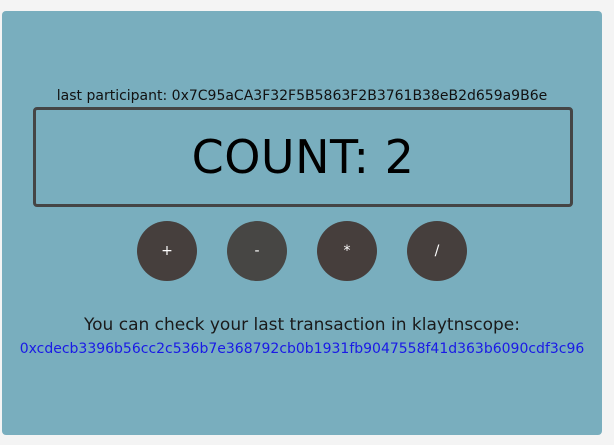 The image size is (614, 445). Describe the element at coordinates (167, 251) in the screenshot. I see `plus-button: +` at that location.